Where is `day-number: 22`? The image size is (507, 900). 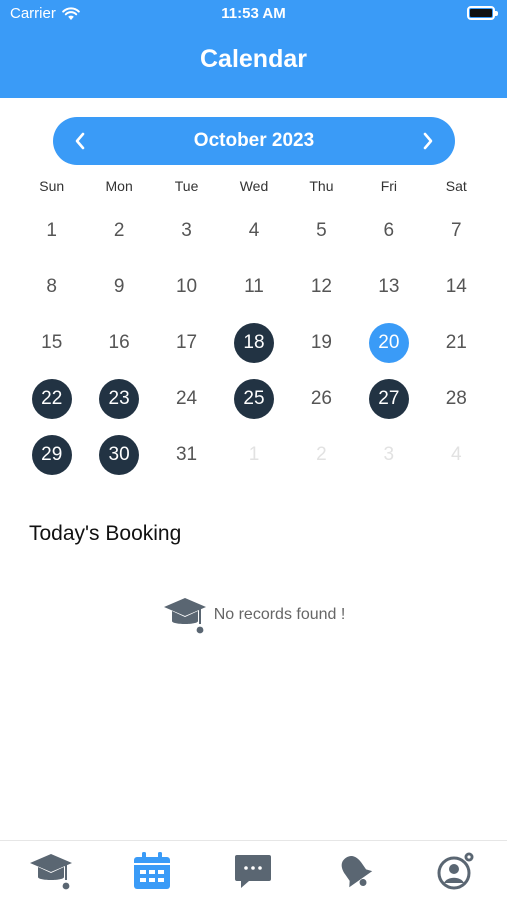
day-number: 22 is located at coordinates (51, 399).